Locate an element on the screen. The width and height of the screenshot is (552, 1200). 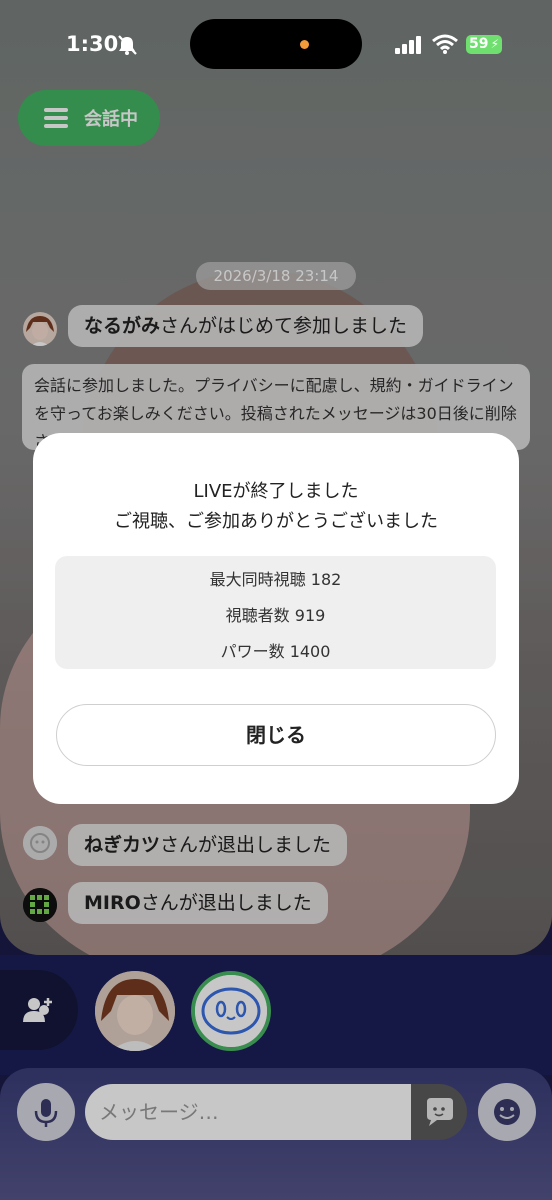
live-stats-box: 最大同時視聴 182 視聴者数 919 パワー数 1400 is located at coordinates (275, 612).